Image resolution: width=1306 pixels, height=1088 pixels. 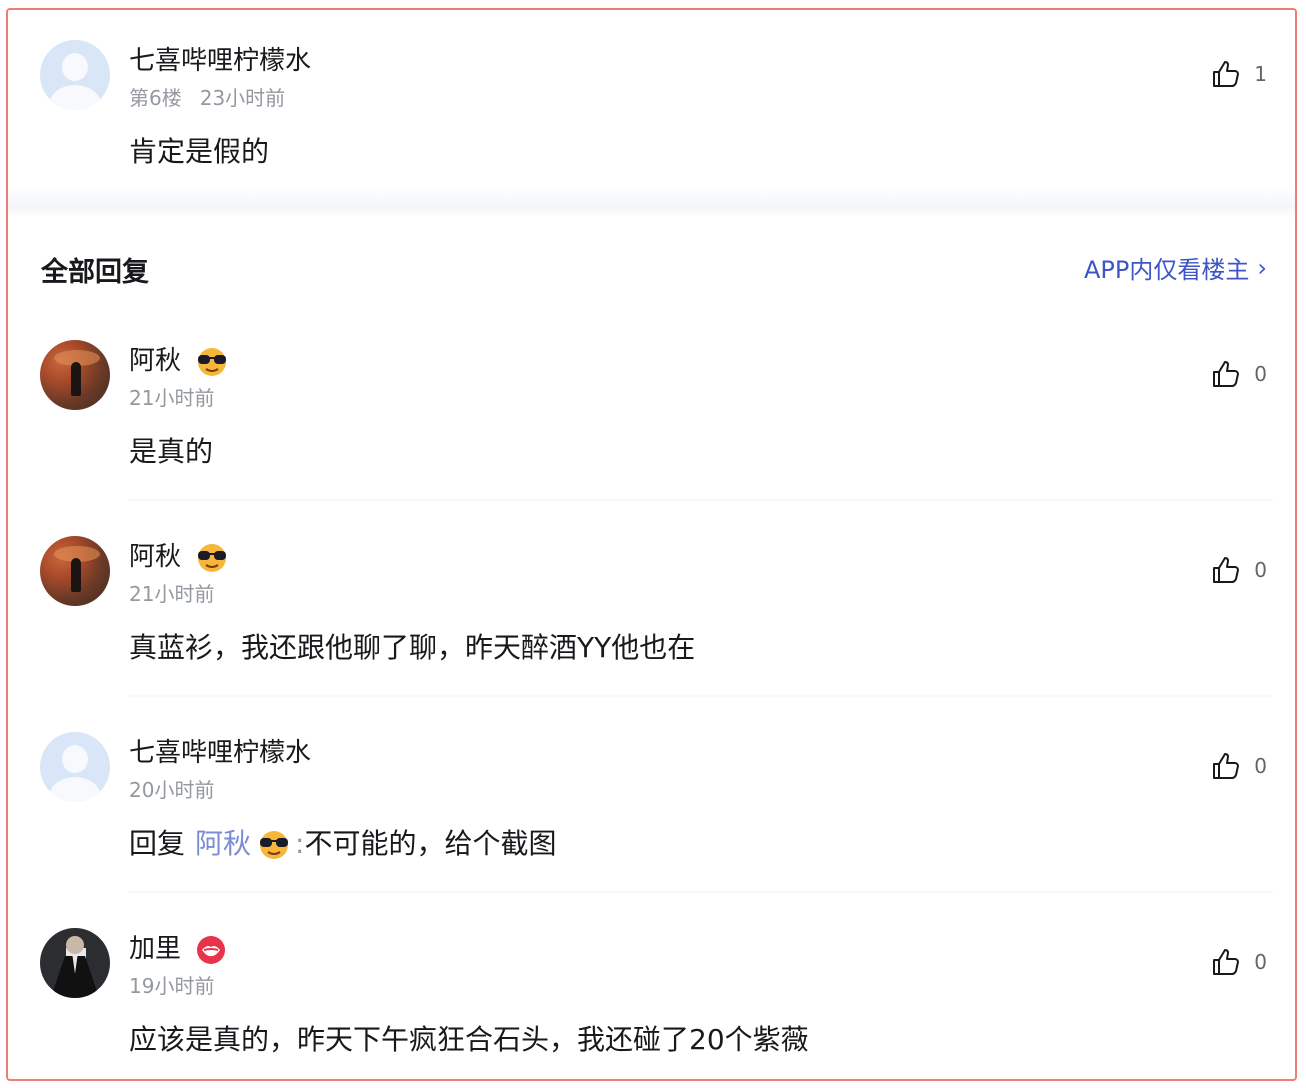 I want to click on reply-text: 真蓝衫，我还跟他聊了聊，昨天醉酒YY他也在, so click(x=412, y=647).